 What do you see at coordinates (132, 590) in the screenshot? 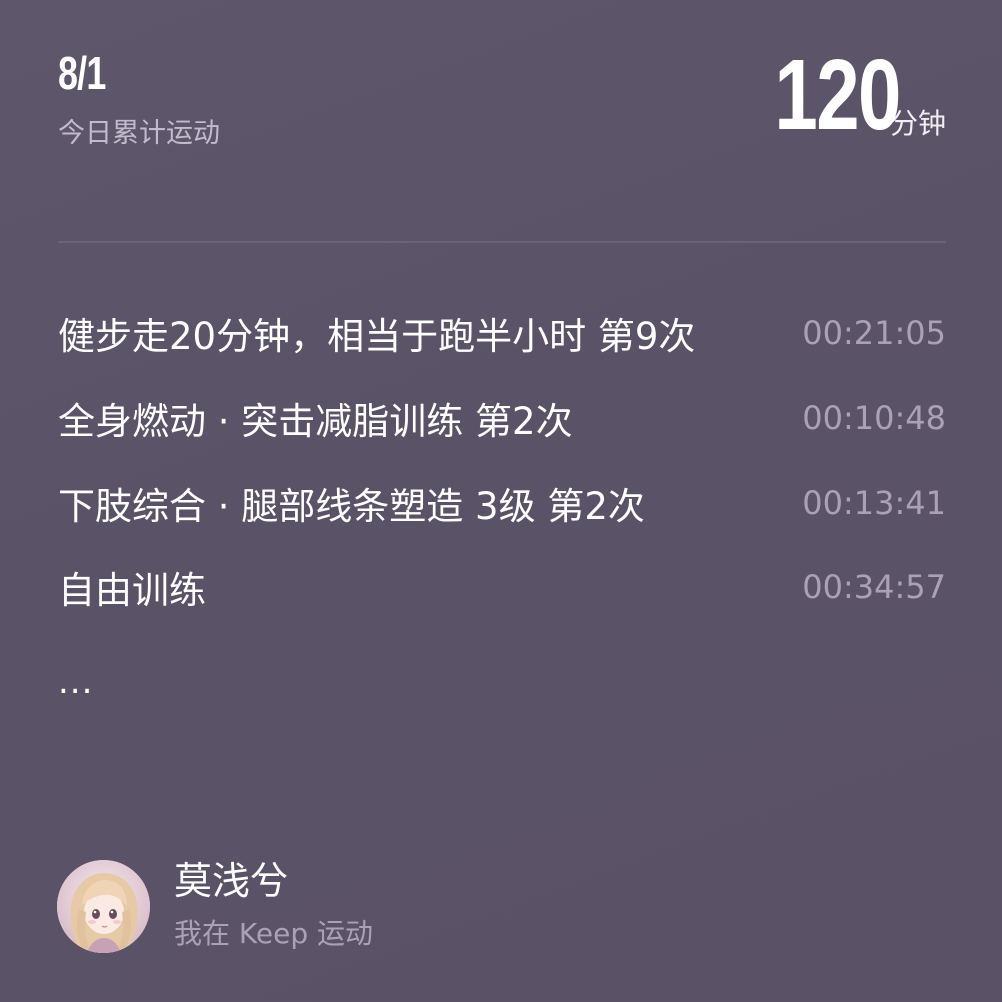
I see `workout-name: 自由训练` at bounding box center [132, 590].